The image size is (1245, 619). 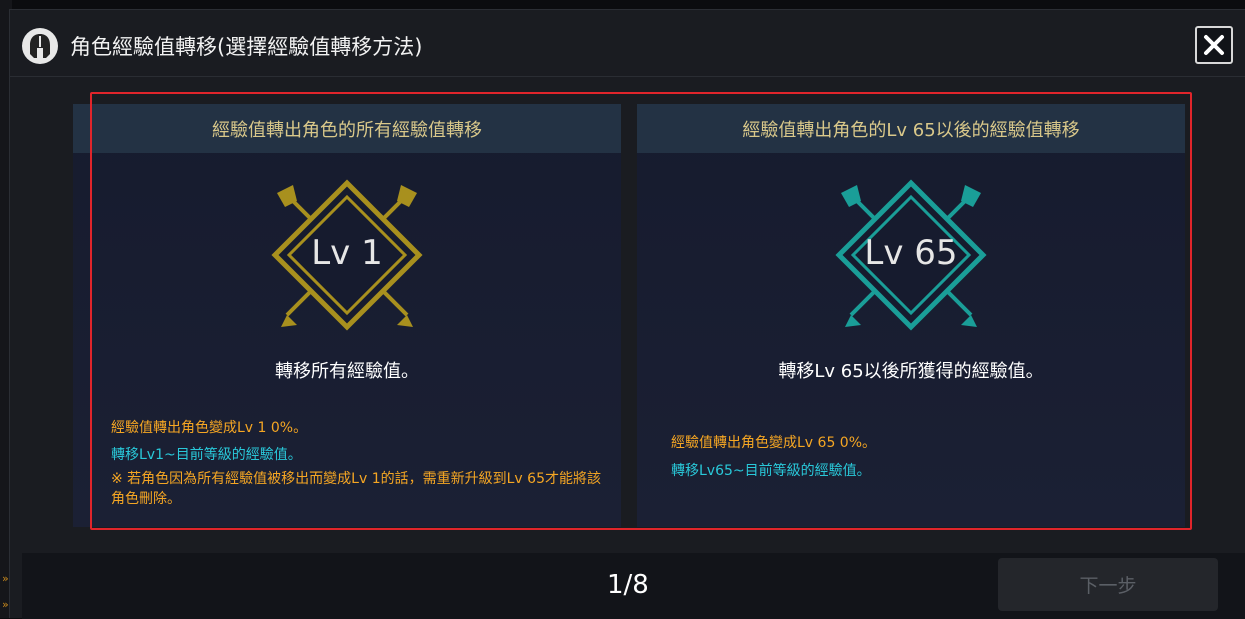 I want to click on next-step-button: 下一步, so click(x=1108, y=584).